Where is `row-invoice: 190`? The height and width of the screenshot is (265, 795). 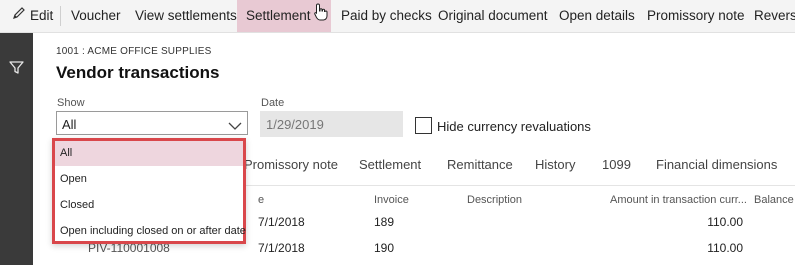 row-invoice: 190 is located at coordinates (384, 248).